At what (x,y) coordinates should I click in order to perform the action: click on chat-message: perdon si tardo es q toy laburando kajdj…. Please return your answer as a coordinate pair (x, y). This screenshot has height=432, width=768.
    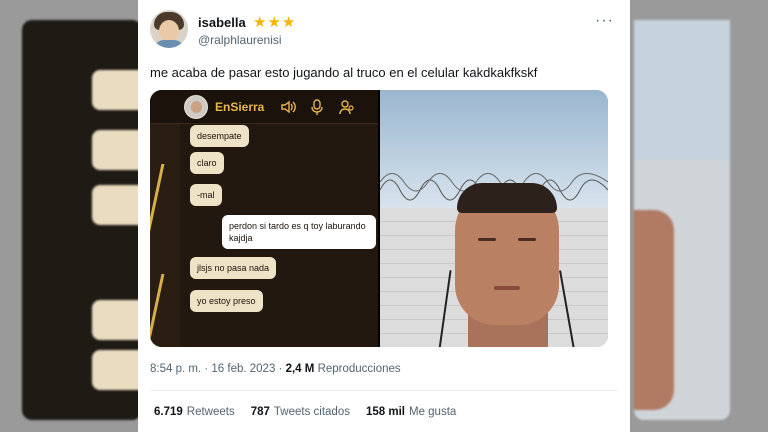
    Looking at the image, I should click on (299, 232).